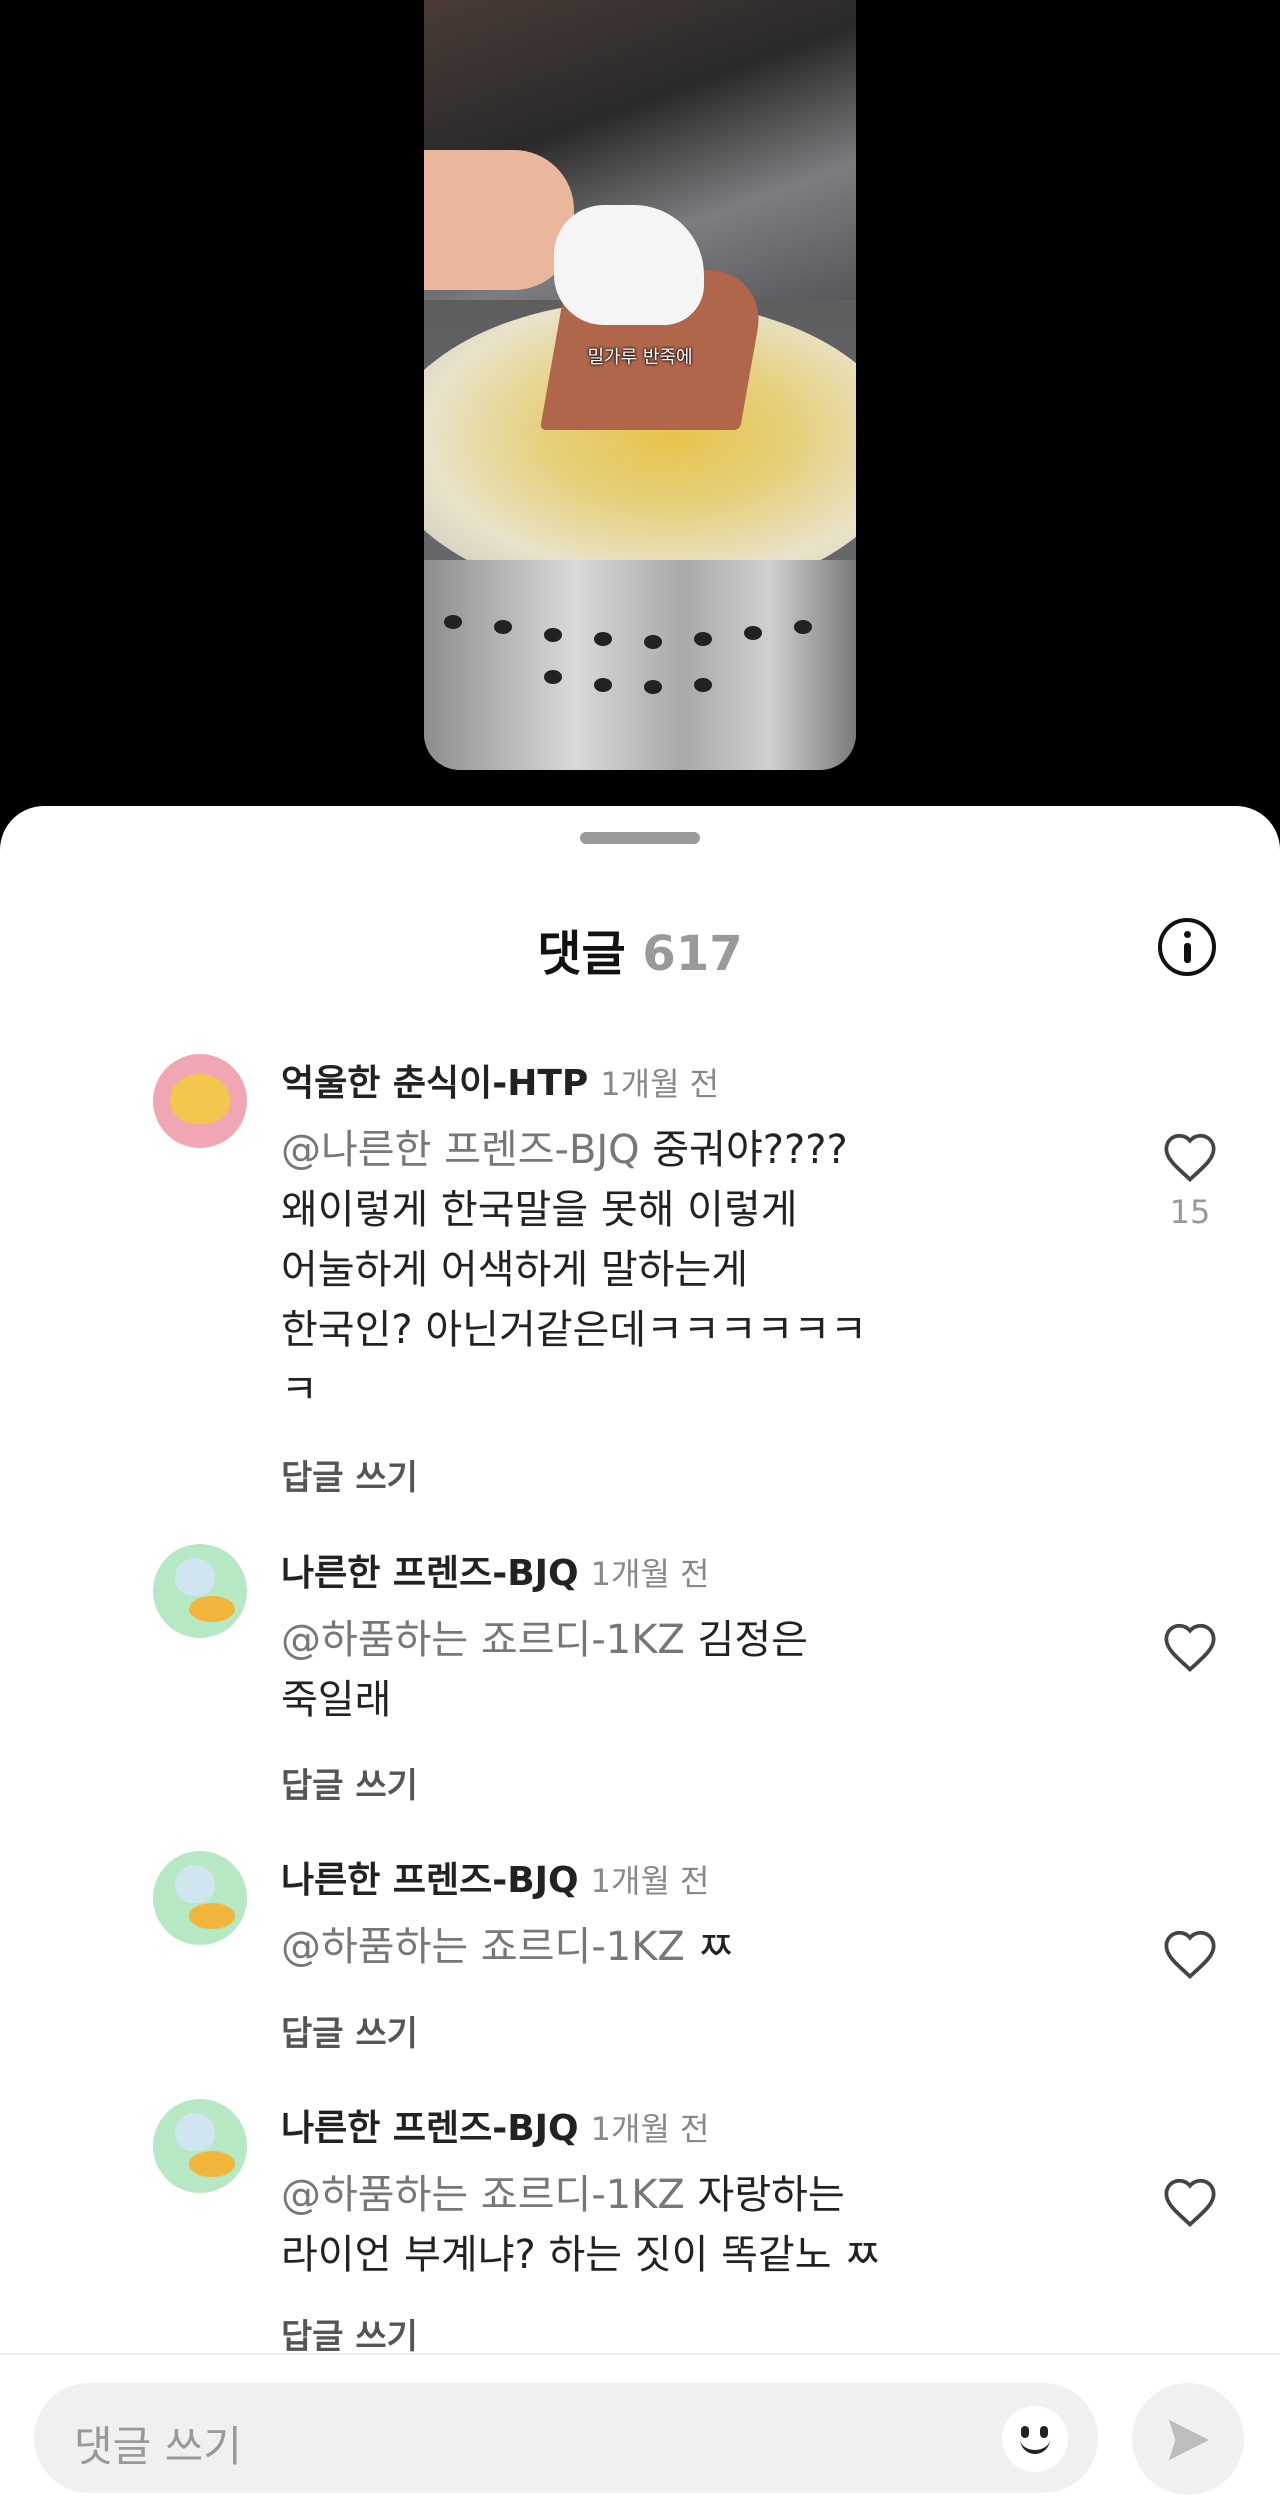 The image size is (1280, 2516). I want to click on send-arrow-icon, so click(1189, 2440).